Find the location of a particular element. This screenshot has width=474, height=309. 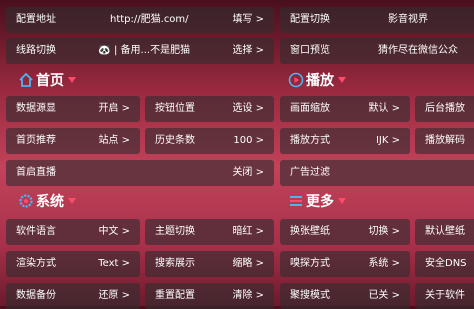

row-label: 聚搜模式 is located at coordinates (310, 295).